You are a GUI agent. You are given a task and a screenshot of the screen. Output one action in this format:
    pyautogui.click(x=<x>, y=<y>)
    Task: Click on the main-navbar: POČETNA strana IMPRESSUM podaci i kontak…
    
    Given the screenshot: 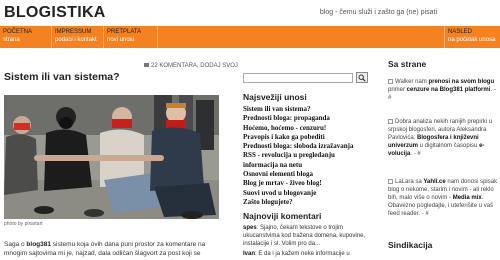 What is the action you would take?
    pyautogui.click(x=250, y=37)
    